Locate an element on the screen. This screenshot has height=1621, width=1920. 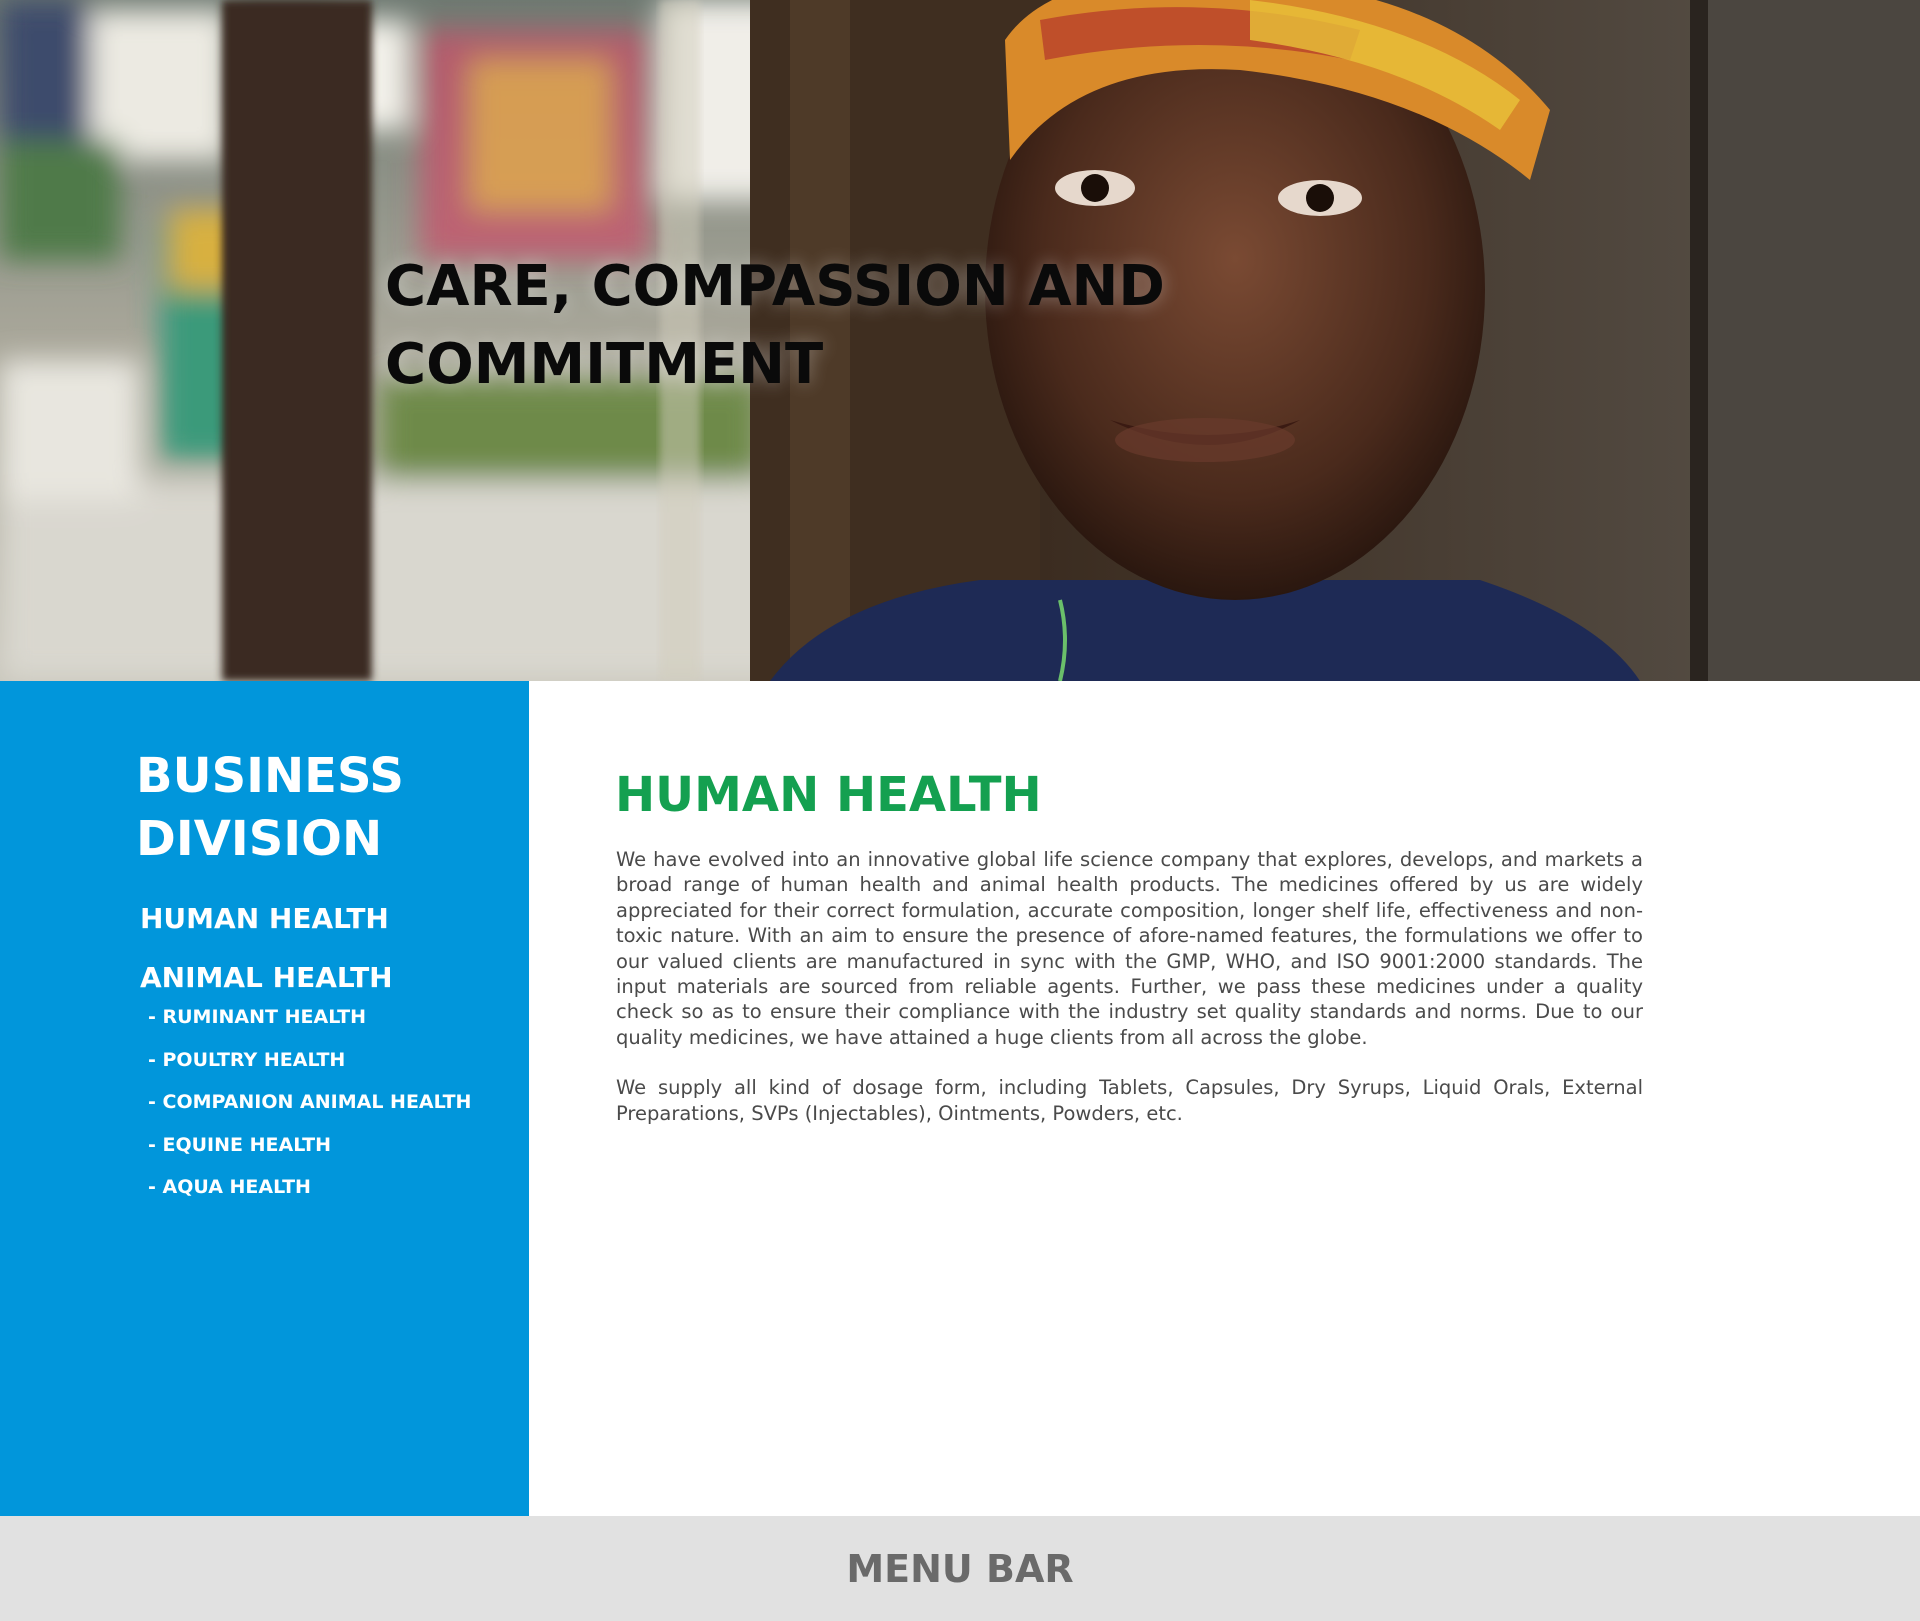
sidebar-title: BUSINESS DIVISION is located at coordinates (270, 807).